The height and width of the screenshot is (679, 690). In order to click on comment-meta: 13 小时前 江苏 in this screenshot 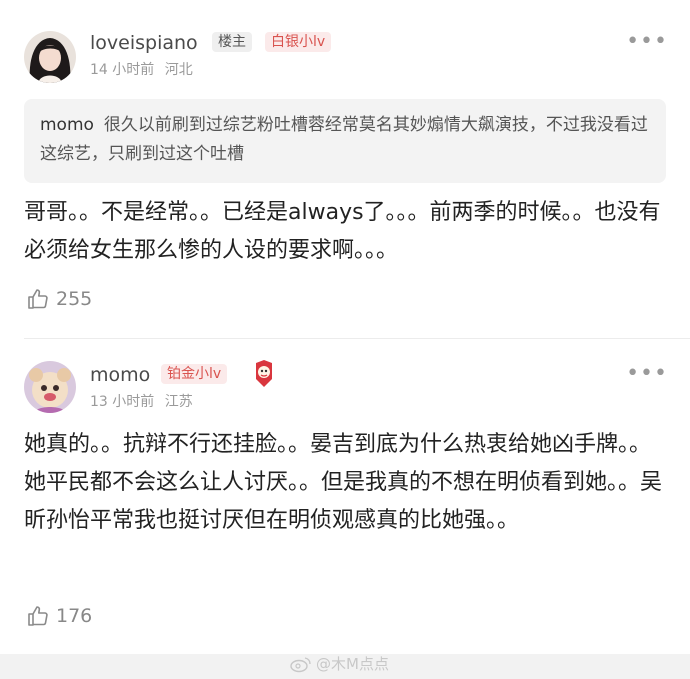, I will do `click(141, 402)`.